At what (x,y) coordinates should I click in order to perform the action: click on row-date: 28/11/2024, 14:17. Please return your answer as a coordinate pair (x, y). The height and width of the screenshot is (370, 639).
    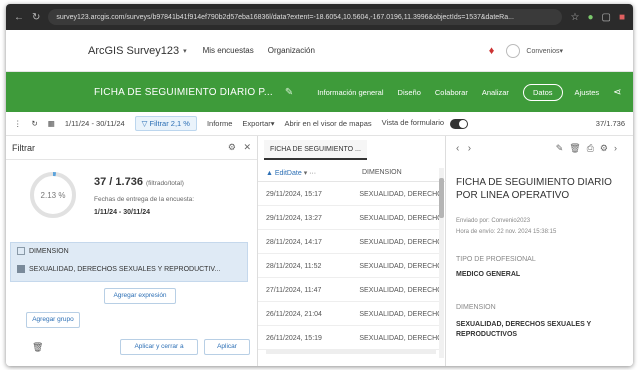
    Looking at the image, I should click on (294, 242).